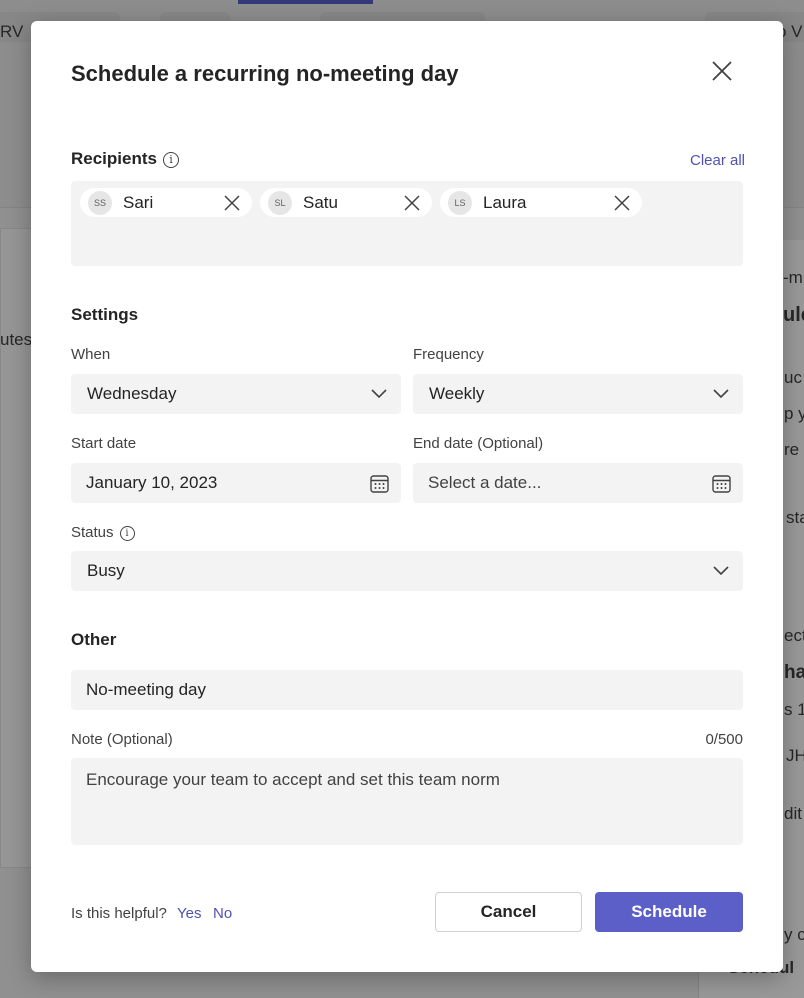 The height and width of the screenshot is (998, 804). Describe the element at coordinates (104, 443) in the screenshot. I see `start-date-label: Start date` at that location.